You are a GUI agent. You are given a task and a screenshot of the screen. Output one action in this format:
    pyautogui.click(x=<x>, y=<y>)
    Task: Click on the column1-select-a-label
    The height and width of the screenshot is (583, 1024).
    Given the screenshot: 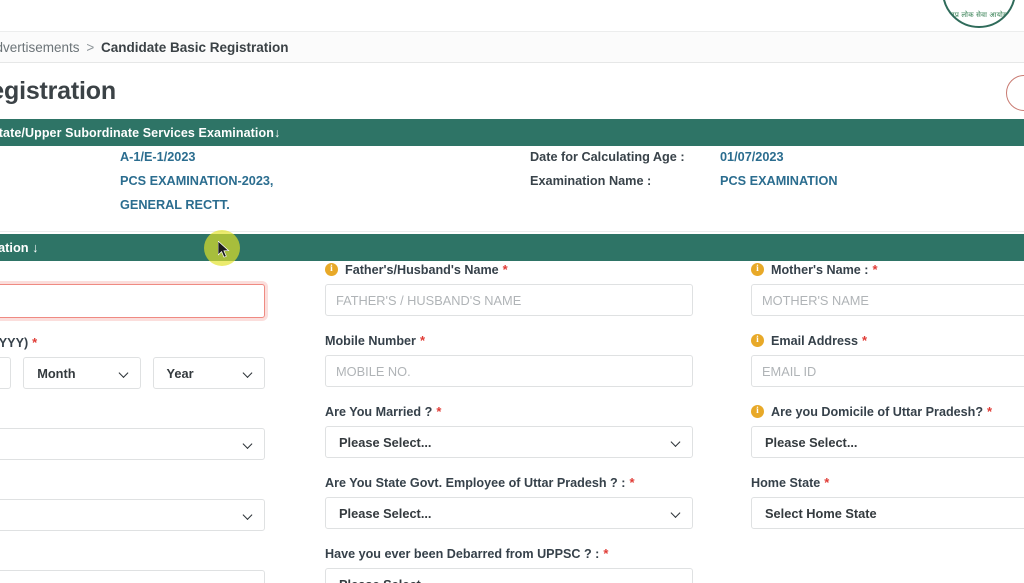 What is the action you would take?
    pyautogui.click(x=132, y=413)
    